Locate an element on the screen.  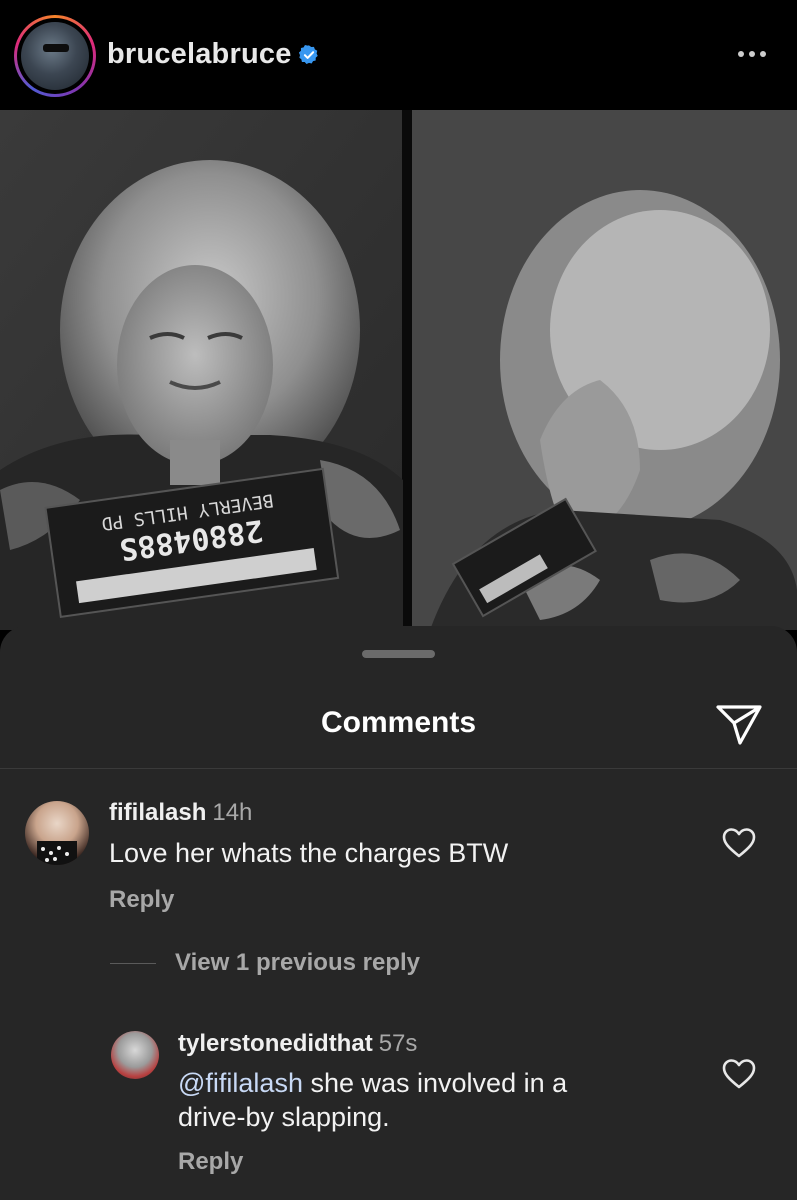
comment-avatar is located at coordinates (57, 833).